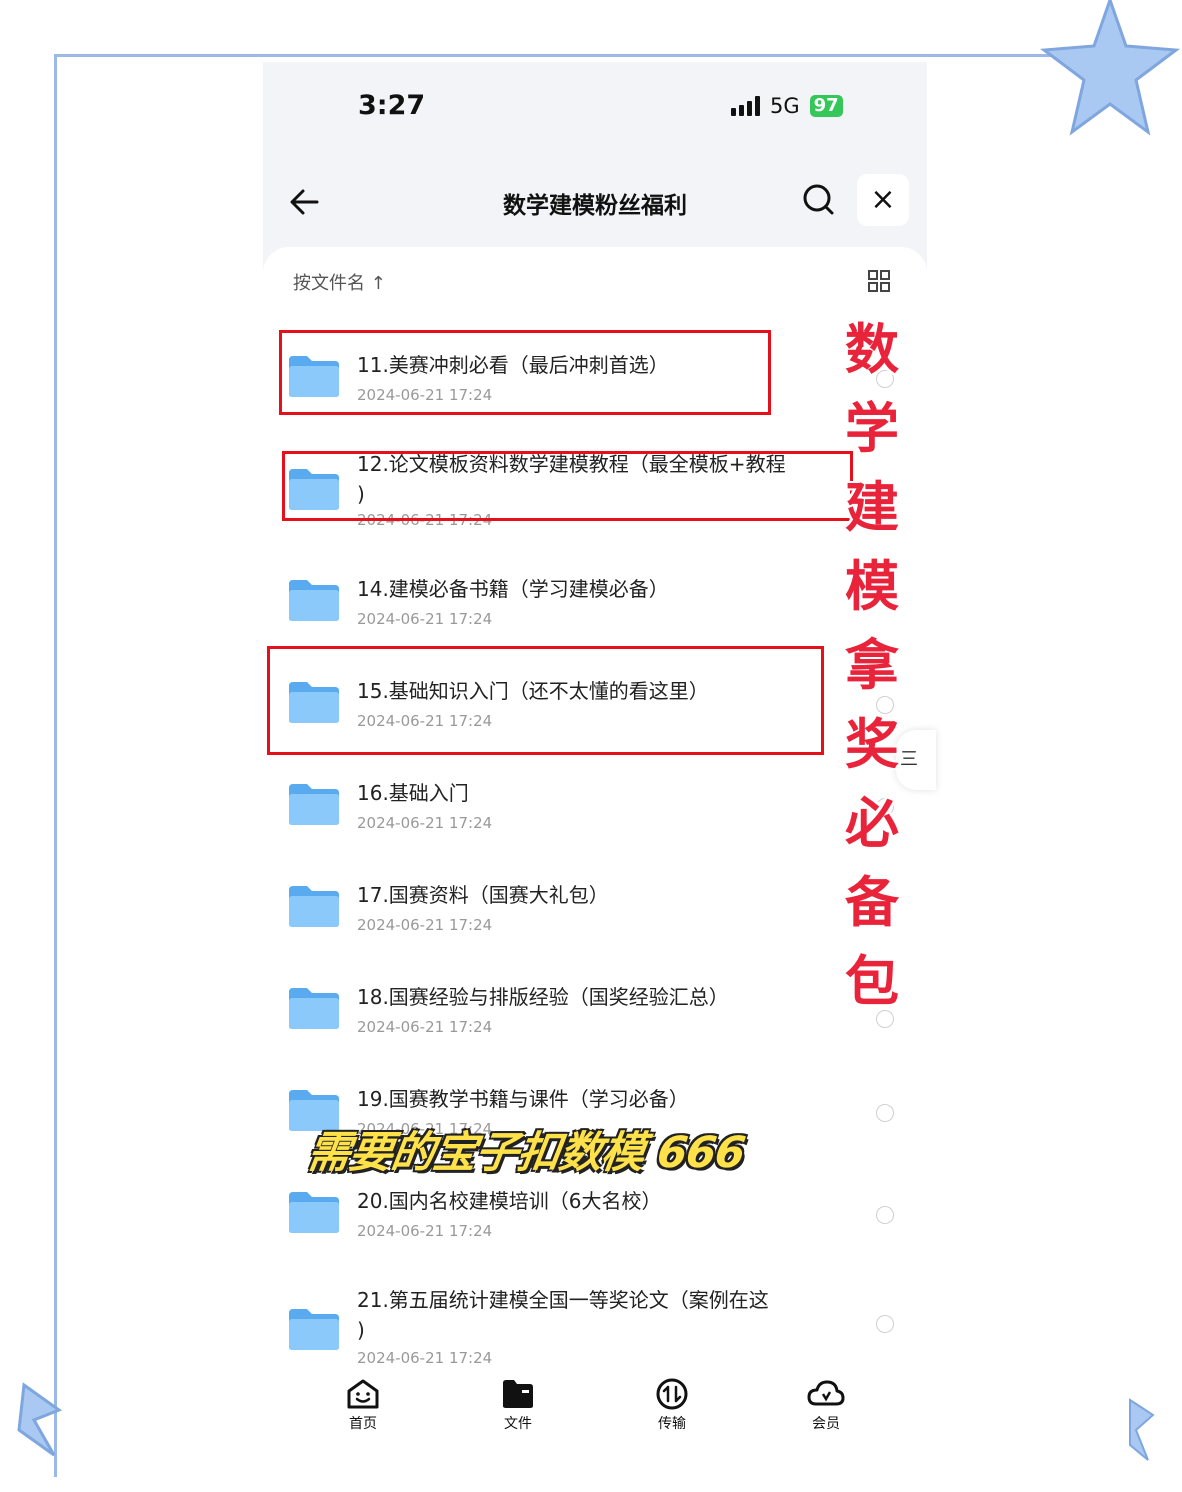 The width and height of the screenshot is (1182, 1492). Describe the element at coordinates (525, 1153) in the screenshot. I see `promo-caption: 需要的宝子扣数模 666` at that location.